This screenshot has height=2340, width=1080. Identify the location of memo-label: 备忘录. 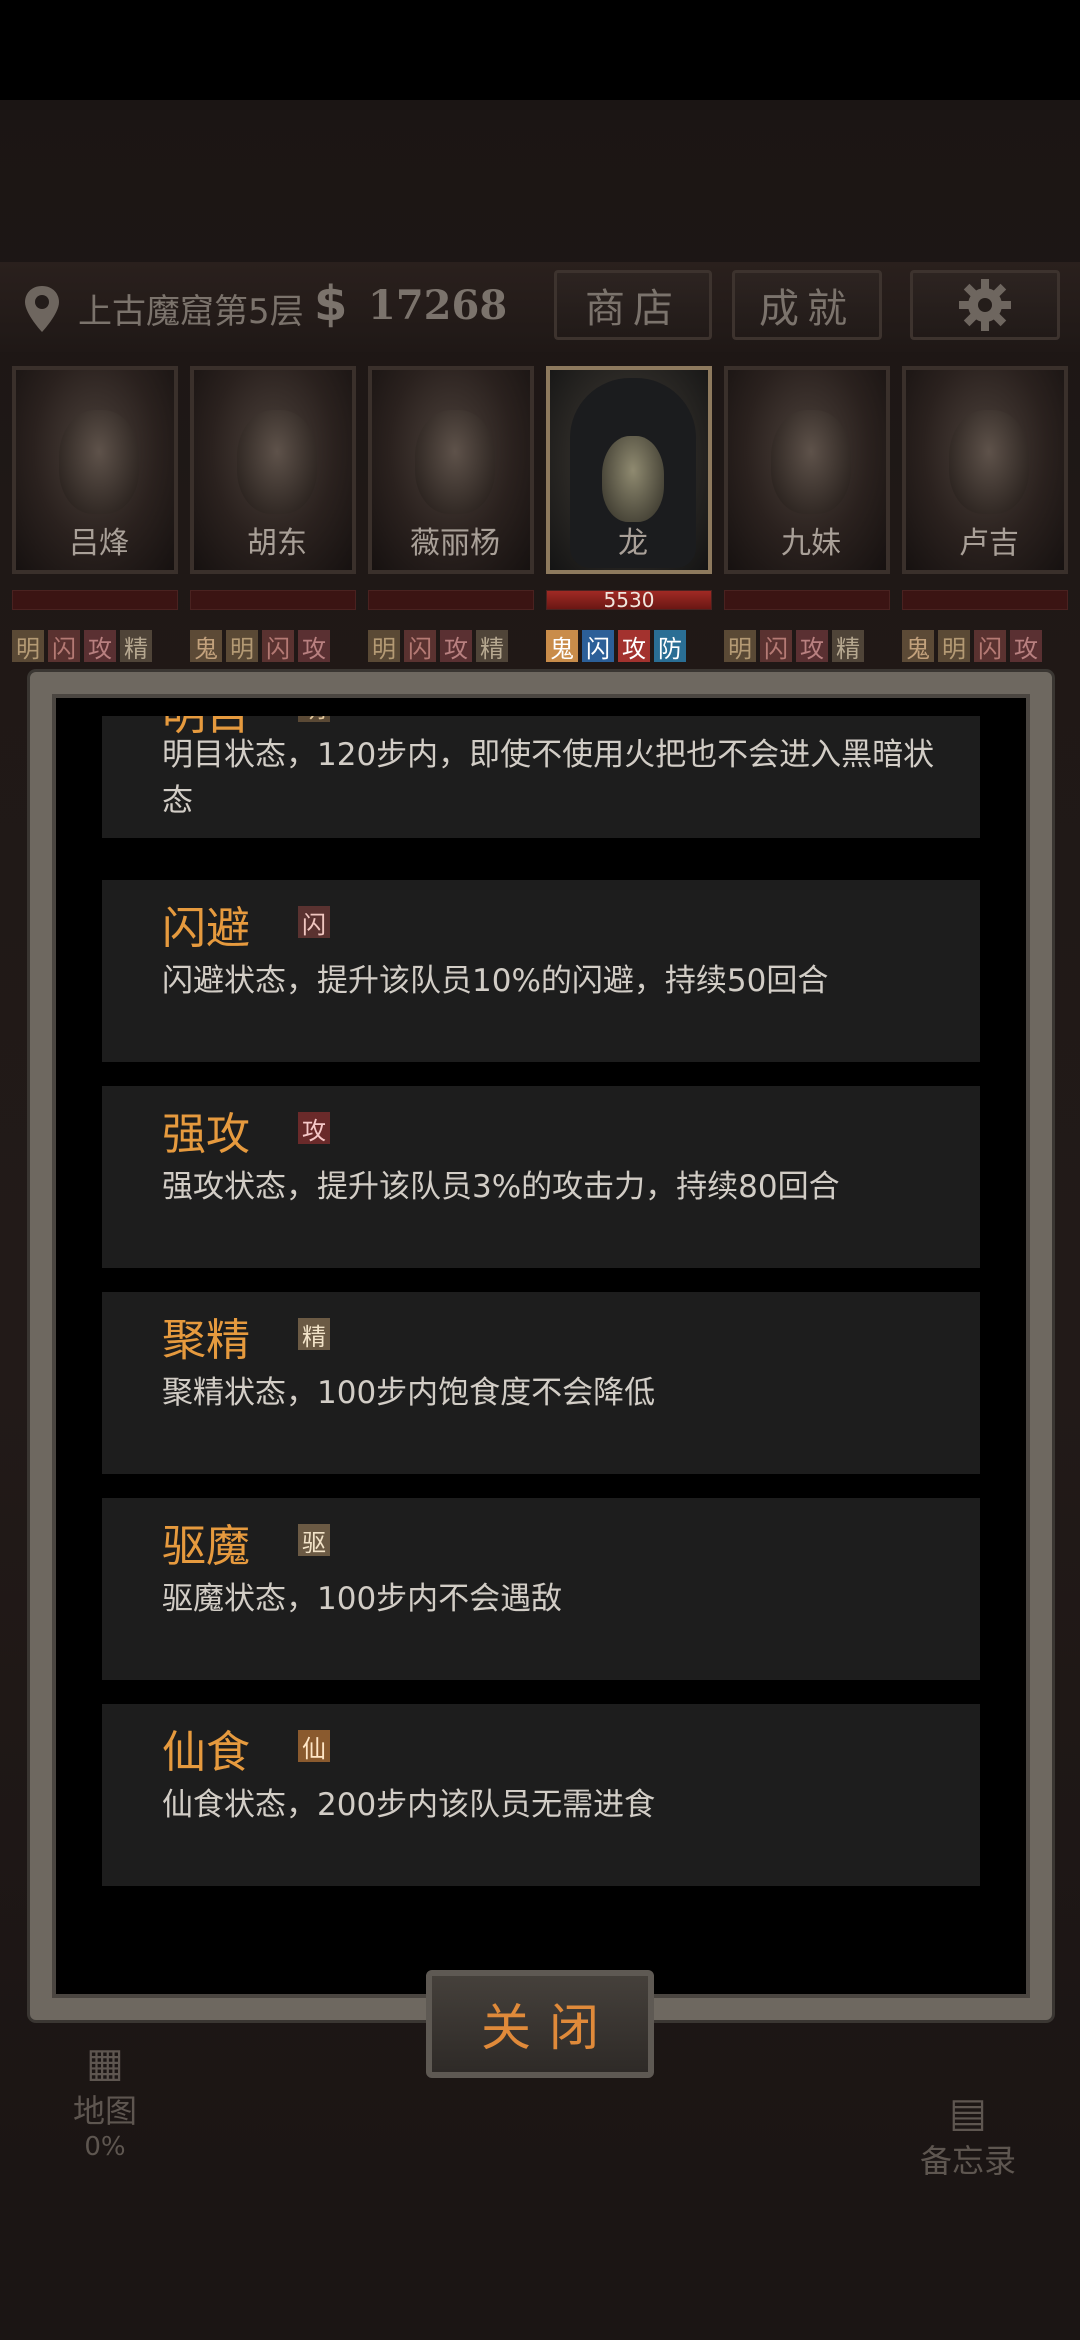
(968, 2161).